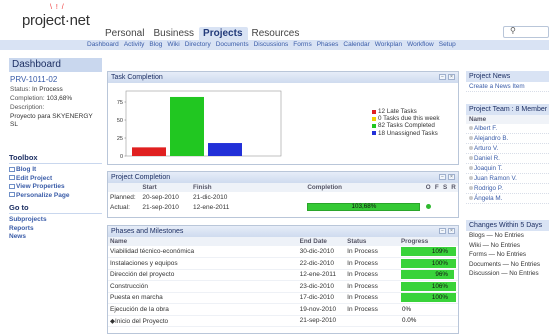  Describe the element at coordinates (57, 7) in the screenshot. I see `logo-rays: \ ! /` at that location.